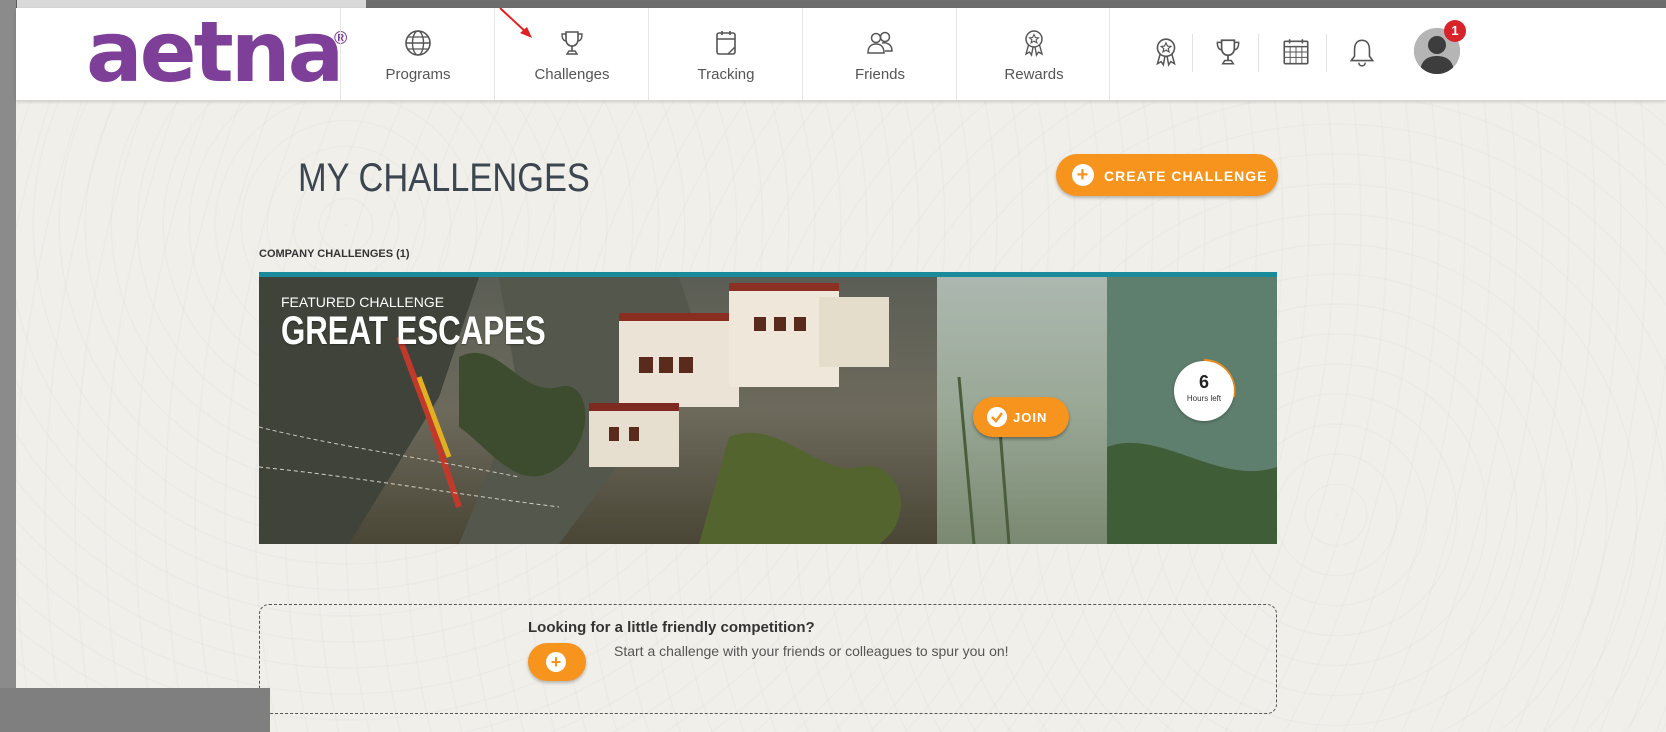 Image resolution: width=1666 pixels, height=732 pixels. Describe the element at coordinates (1034, 74) in the screenshot. I see `nav-label-rewards: Rewards` at that location.